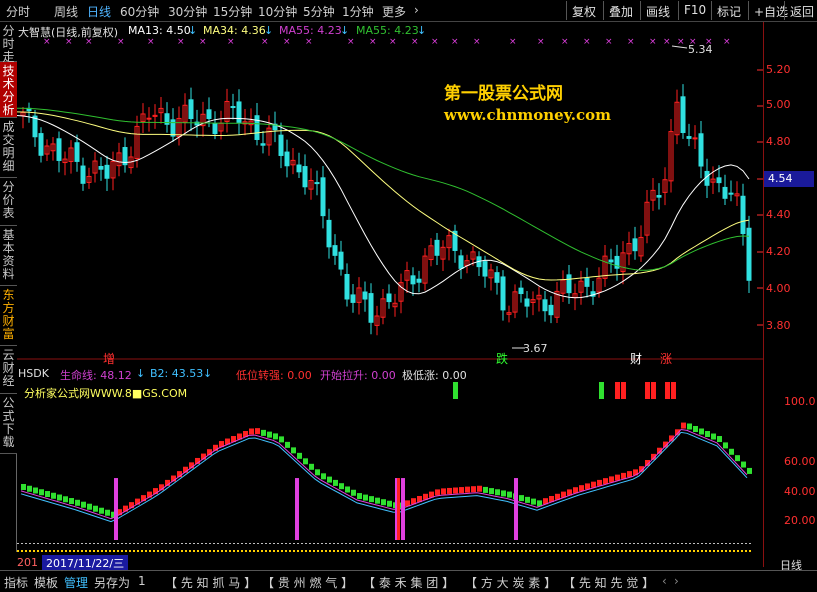 This screenshot has width=817, height=592. Describe the element at coordinates (778, 288) in the screenshot. I see `tick-4-00: 4.00` at that location.